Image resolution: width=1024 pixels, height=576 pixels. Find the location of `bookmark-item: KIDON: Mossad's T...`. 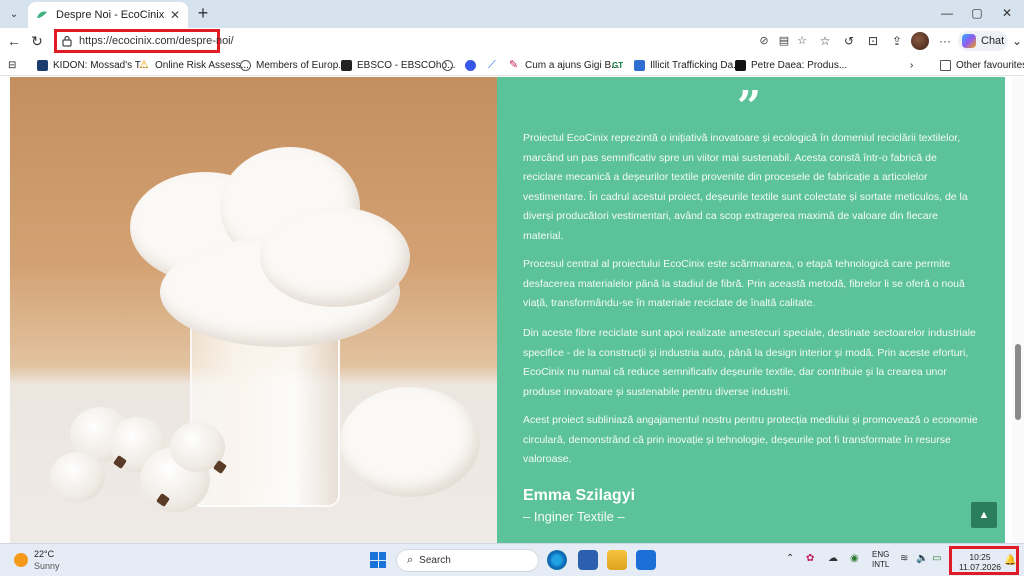

bookmark-item: KIDON: Mossad's T... is located at coordinates (92, 65).